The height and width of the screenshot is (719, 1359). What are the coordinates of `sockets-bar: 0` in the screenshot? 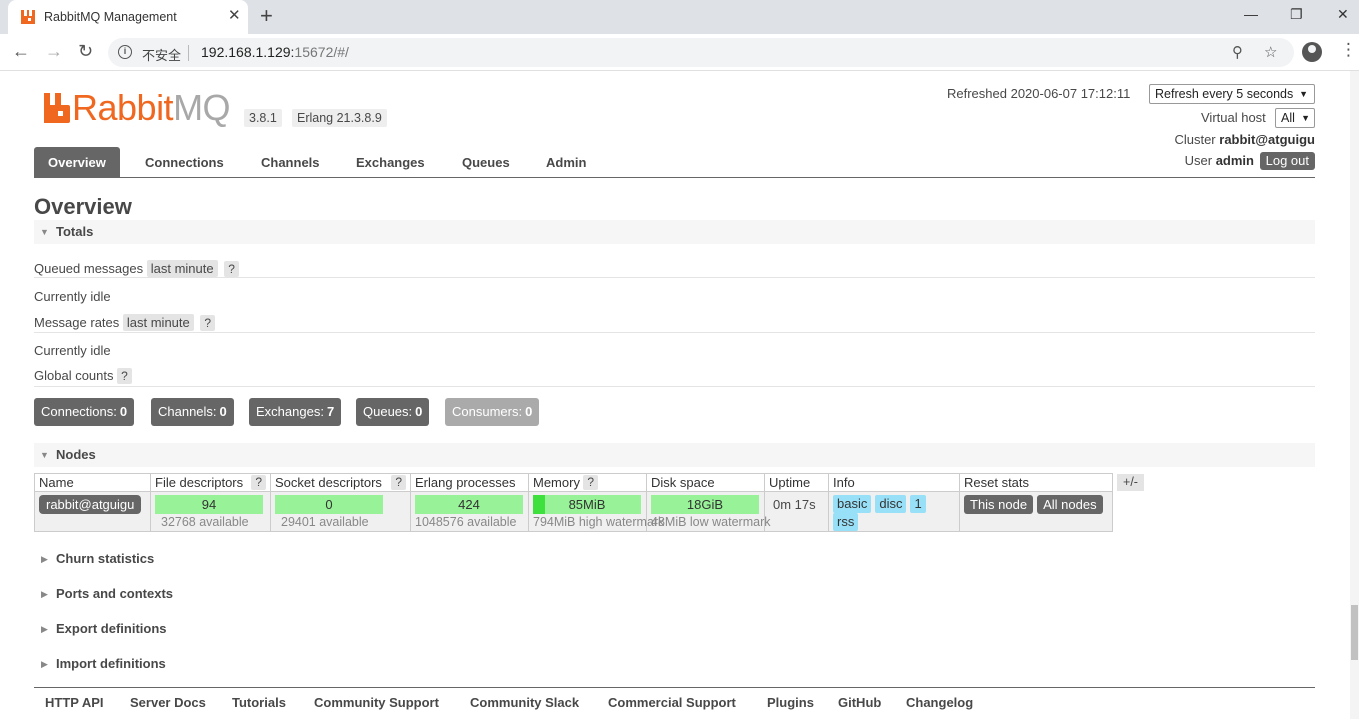 It's located at (329, 504).